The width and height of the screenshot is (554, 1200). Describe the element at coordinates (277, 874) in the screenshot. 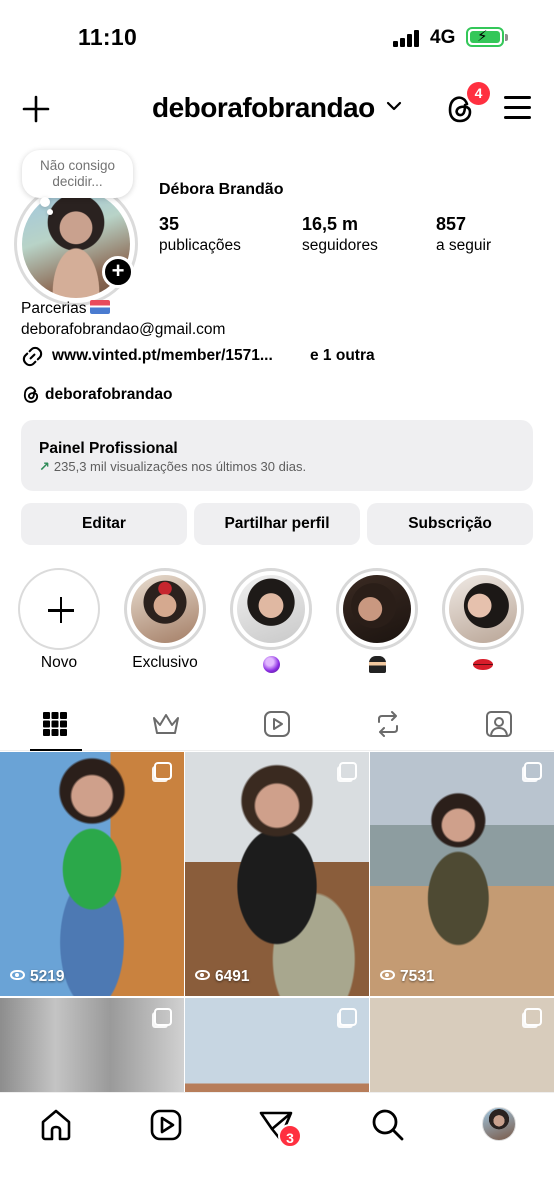

I see `post-thumbnail: 6491` at that location.